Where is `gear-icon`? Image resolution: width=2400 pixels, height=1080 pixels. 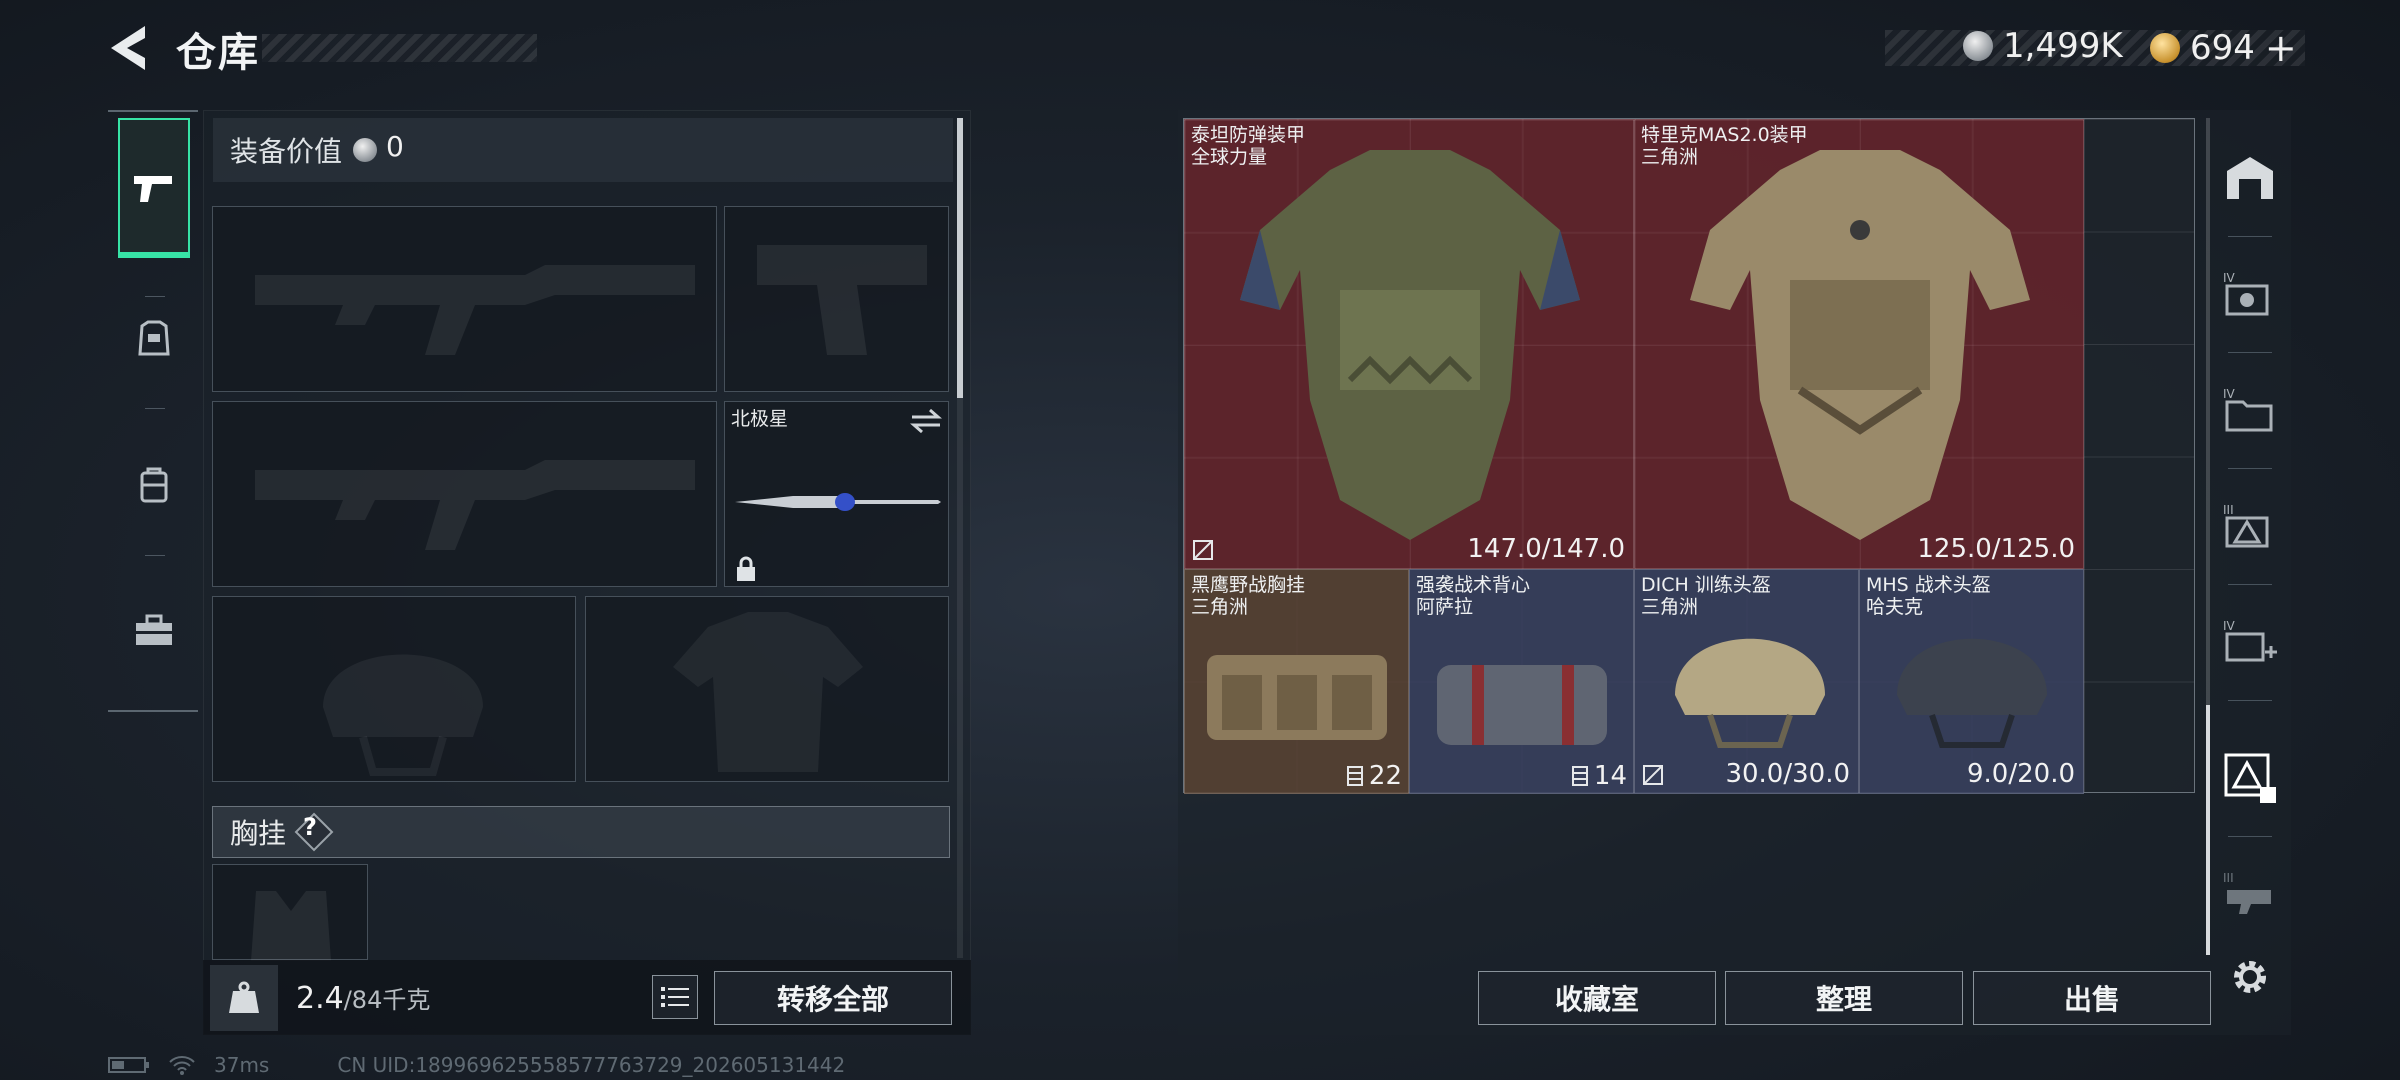
gear-icon is located at coordinates (2250, 977).